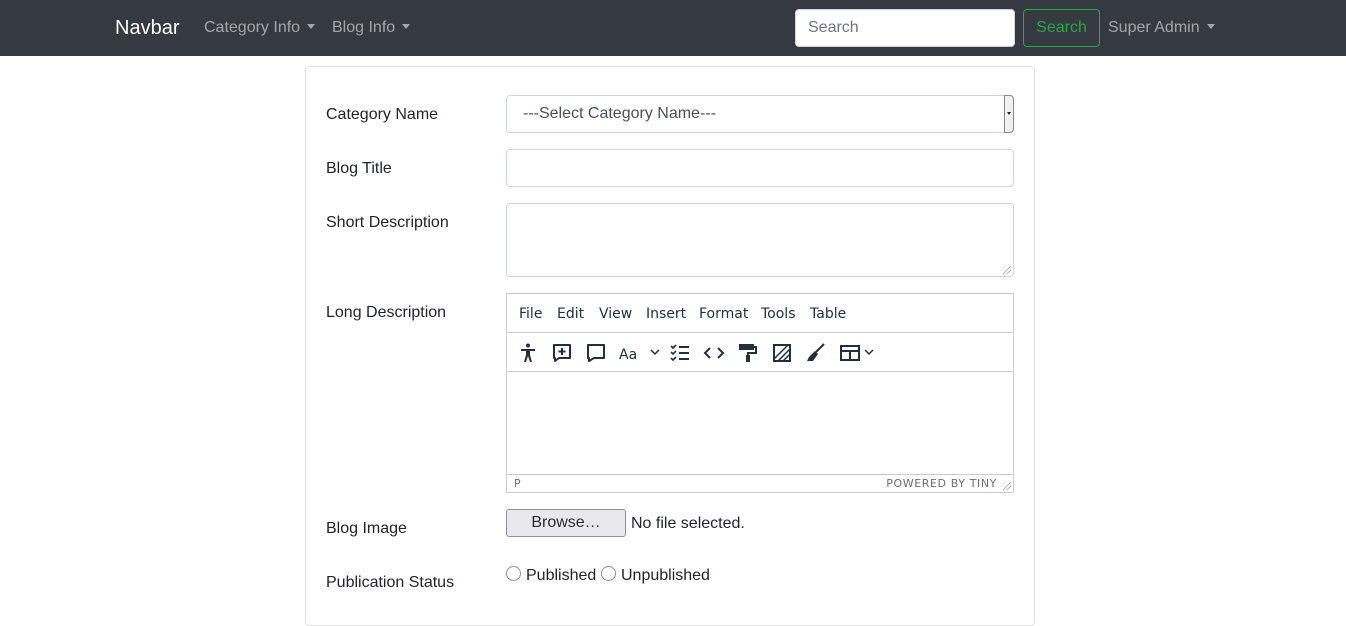  Describe the element at coordinates (513, 573) in the screenshot. I see `published-radio` at that location.